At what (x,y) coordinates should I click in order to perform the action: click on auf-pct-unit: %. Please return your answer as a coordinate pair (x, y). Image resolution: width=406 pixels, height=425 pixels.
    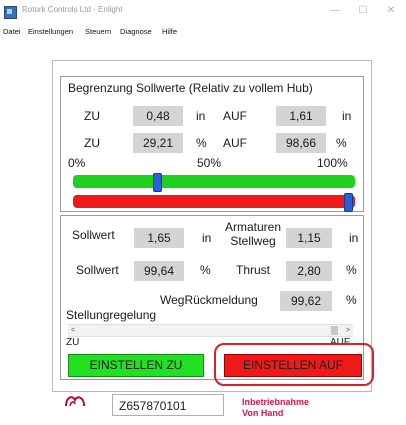
    Looking at the image, I should click on (341, 143).